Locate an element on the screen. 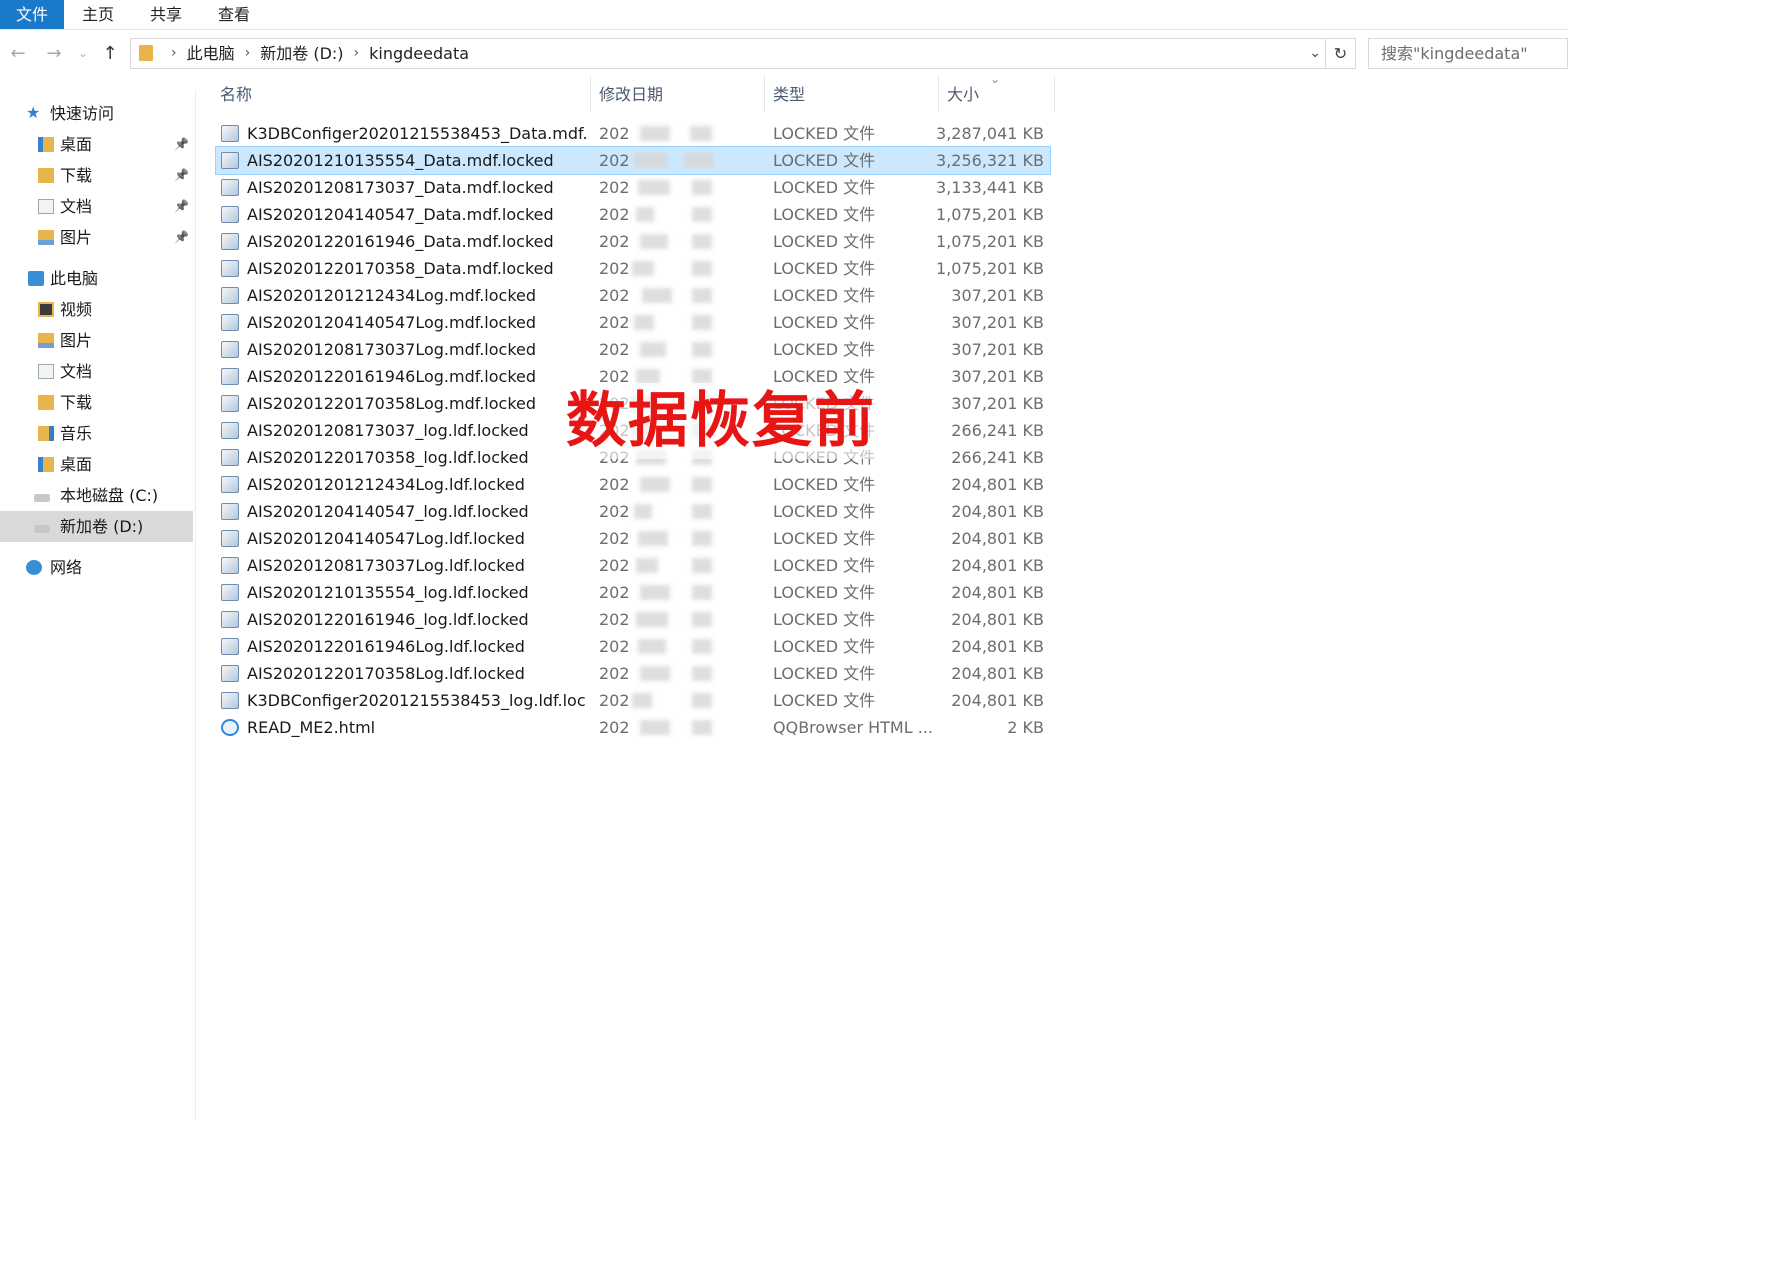  sidebar-item: 文档 📌 is located at coordinates (96, 206).